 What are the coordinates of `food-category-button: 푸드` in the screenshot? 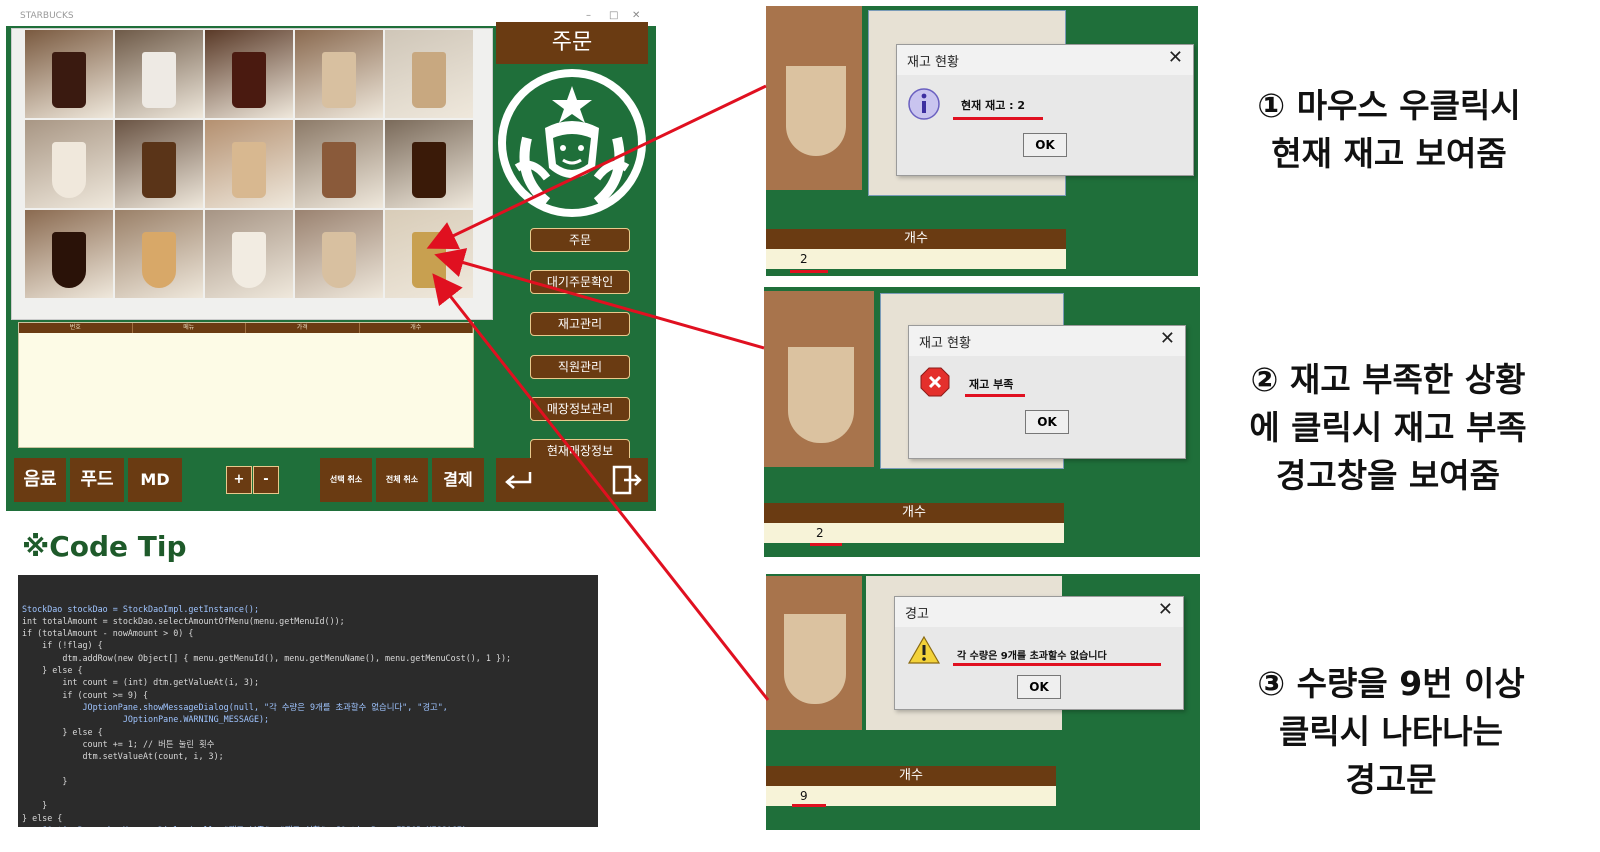 It's located at (97, 480).